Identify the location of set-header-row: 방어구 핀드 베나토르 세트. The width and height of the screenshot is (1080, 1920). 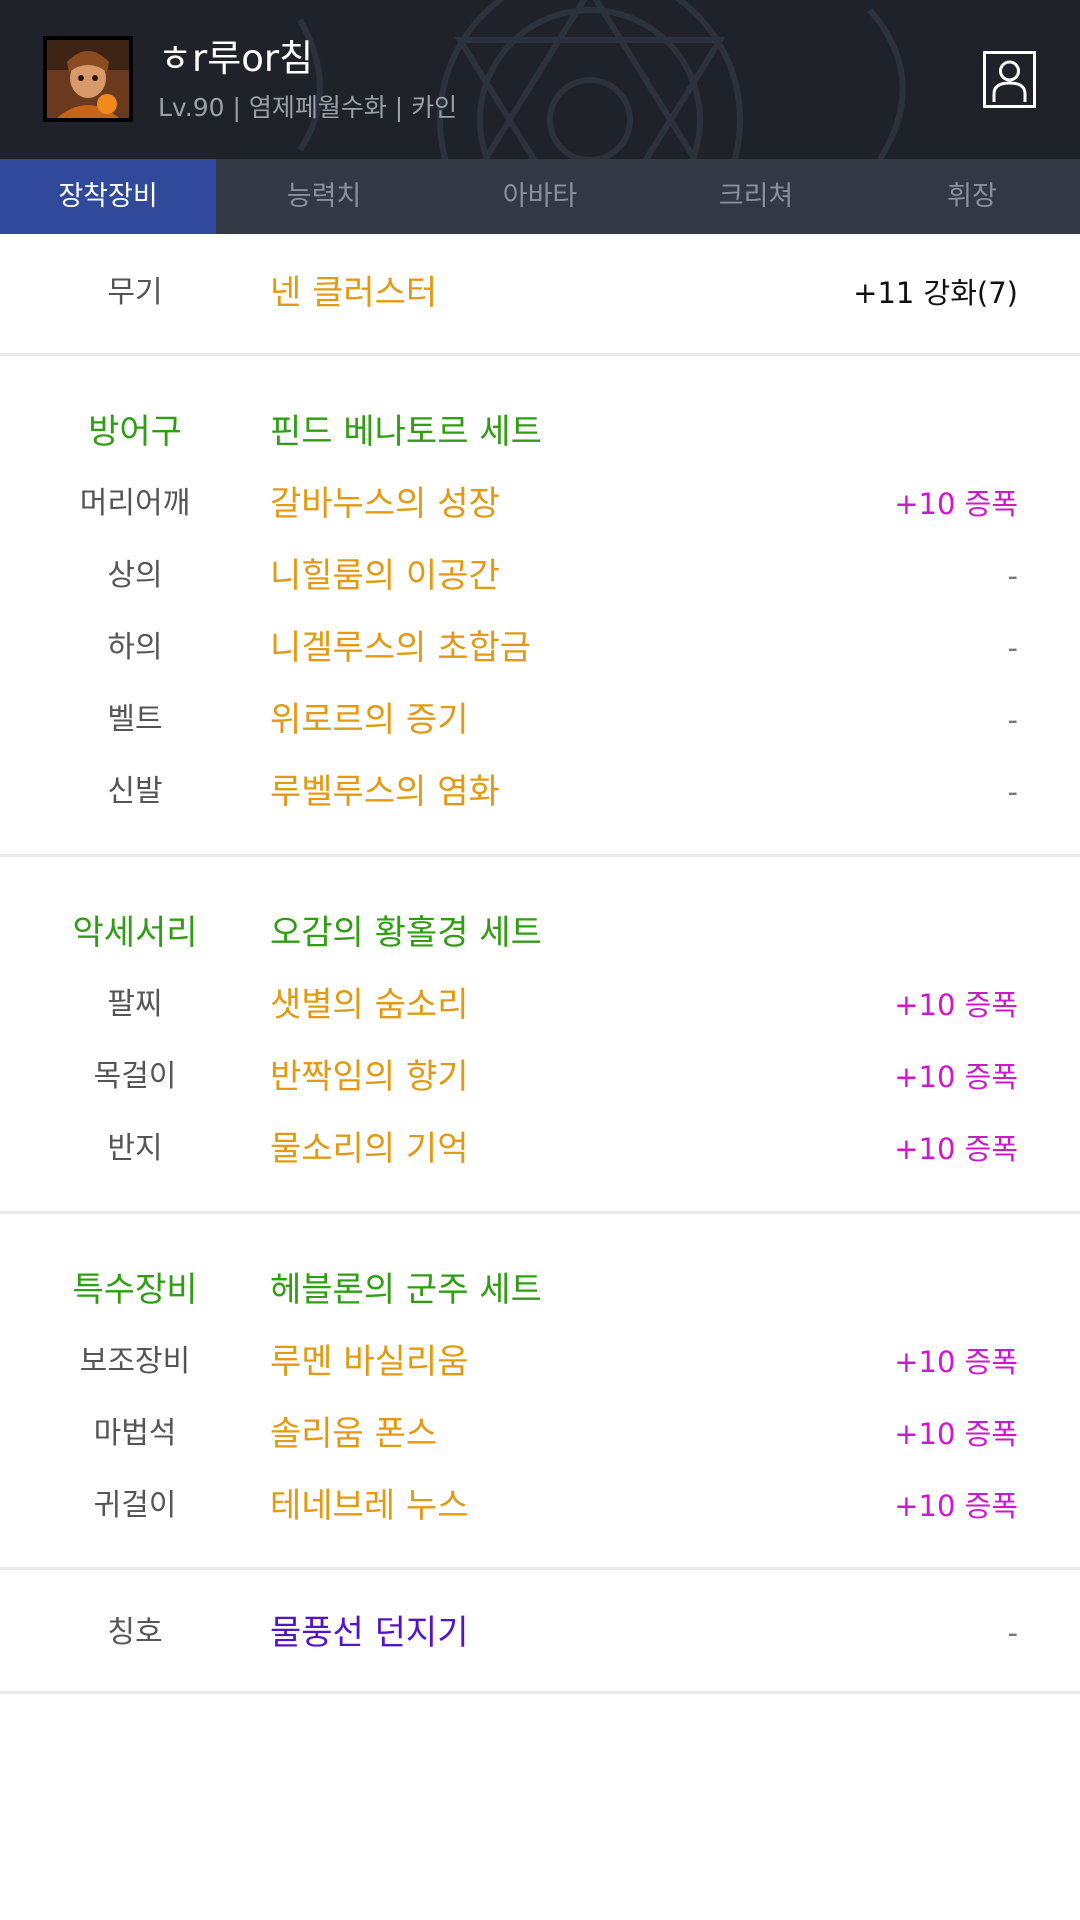
(540, 432).